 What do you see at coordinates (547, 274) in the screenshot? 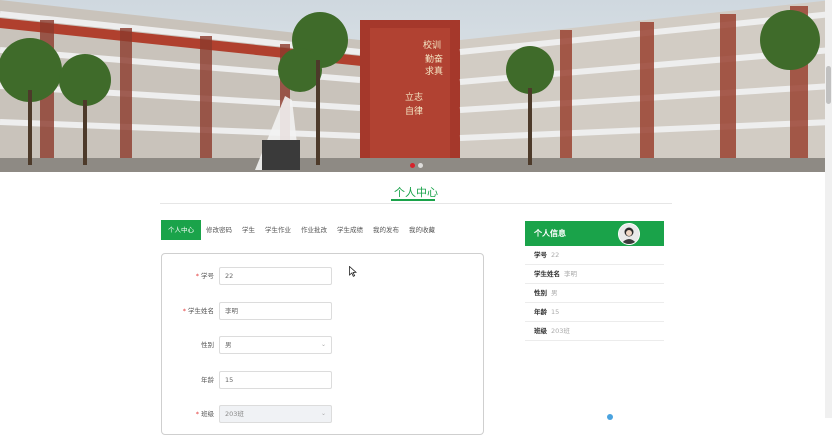
I see `info-key: 学生姓名` at bounding box center [547, 274].